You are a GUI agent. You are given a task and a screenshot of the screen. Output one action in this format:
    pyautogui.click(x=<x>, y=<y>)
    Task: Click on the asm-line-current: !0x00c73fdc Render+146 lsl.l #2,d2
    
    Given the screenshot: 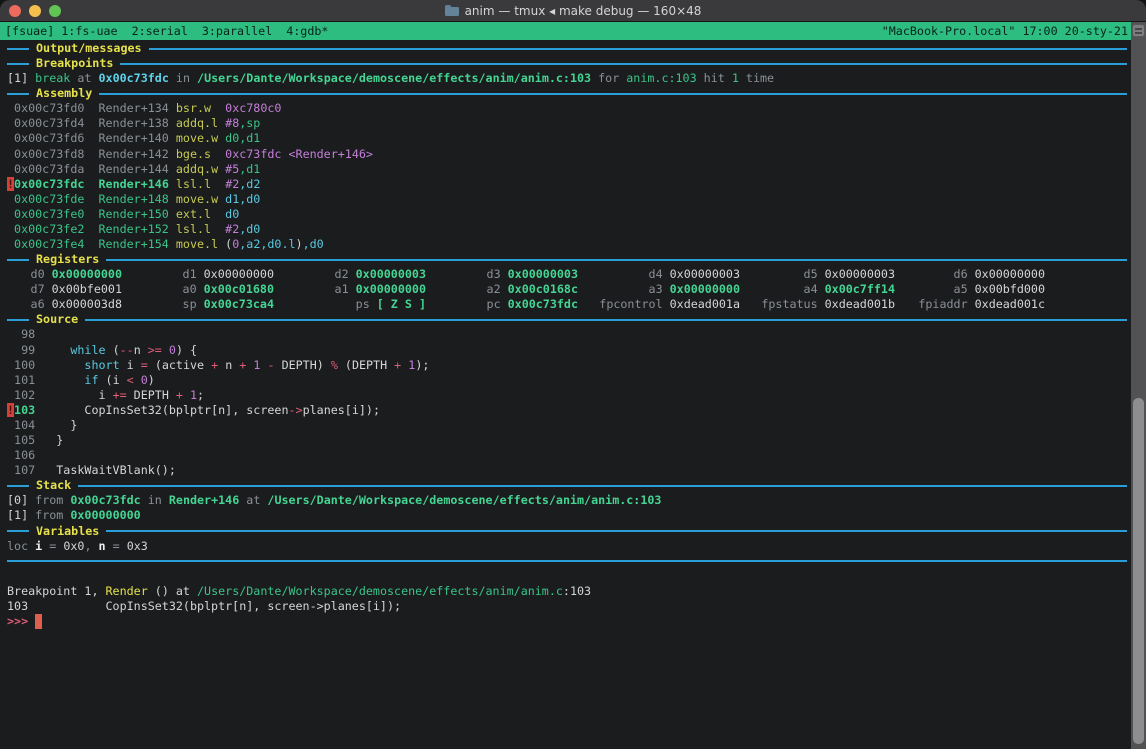 What is the action you would take?
    pyautogui.click(x=134, y=183)
    